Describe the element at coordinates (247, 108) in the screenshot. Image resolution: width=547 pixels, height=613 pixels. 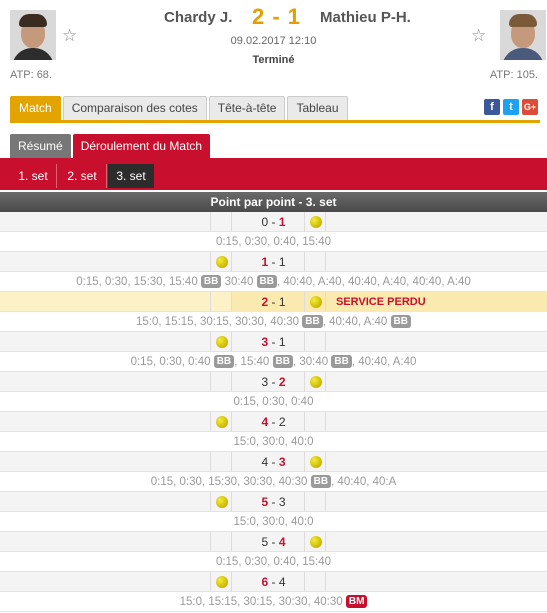
I see `tab-head-to-head: Tête-à-tête` at that location.